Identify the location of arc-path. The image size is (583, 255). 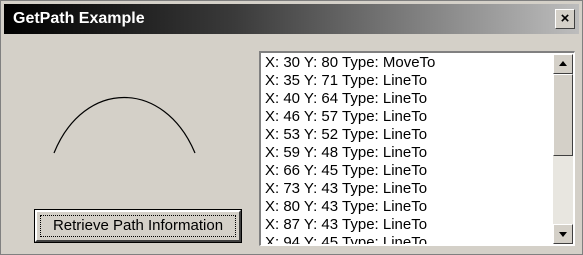
(124, 125).